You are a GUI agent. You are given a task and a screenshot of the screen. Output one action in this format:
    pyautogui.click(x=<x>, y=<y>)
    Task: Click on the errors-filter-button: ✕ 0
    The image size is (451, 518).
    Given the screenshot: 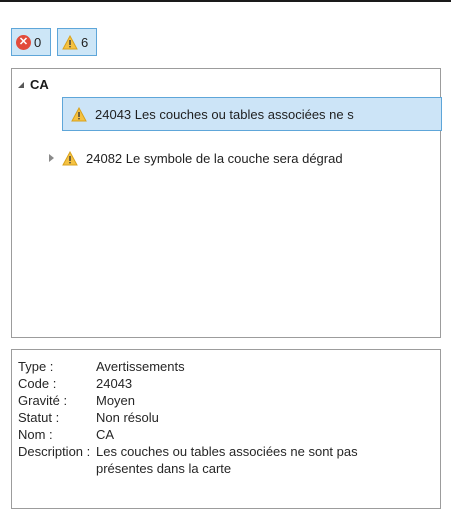 What is the action you would take?
    pyautogui.click(x=31, y=42)
    